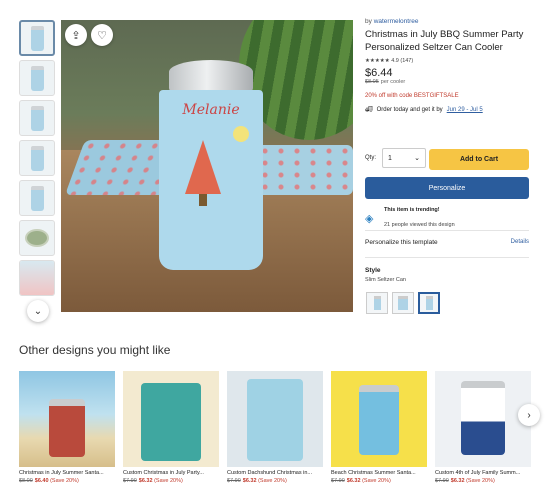 This screenshot has height=500, width=554. I want to click on seller-link: watermelontree, so click(396, 21).